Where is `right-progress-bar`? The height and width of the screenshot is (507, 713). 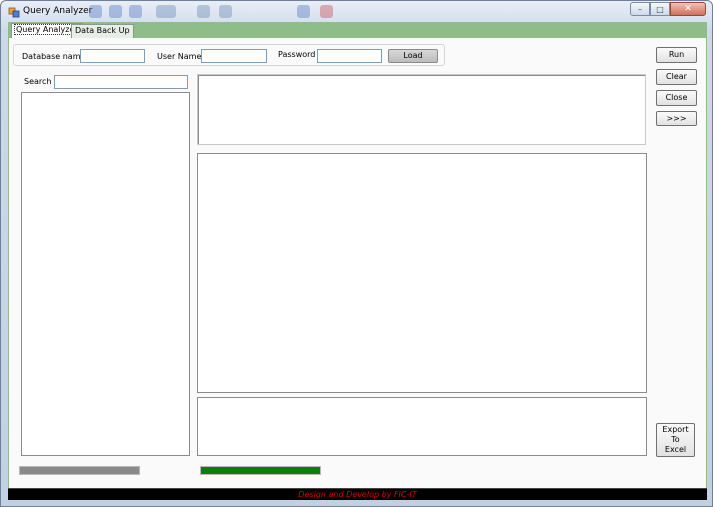
right-progress-bar is located at coordinates (260, 470).